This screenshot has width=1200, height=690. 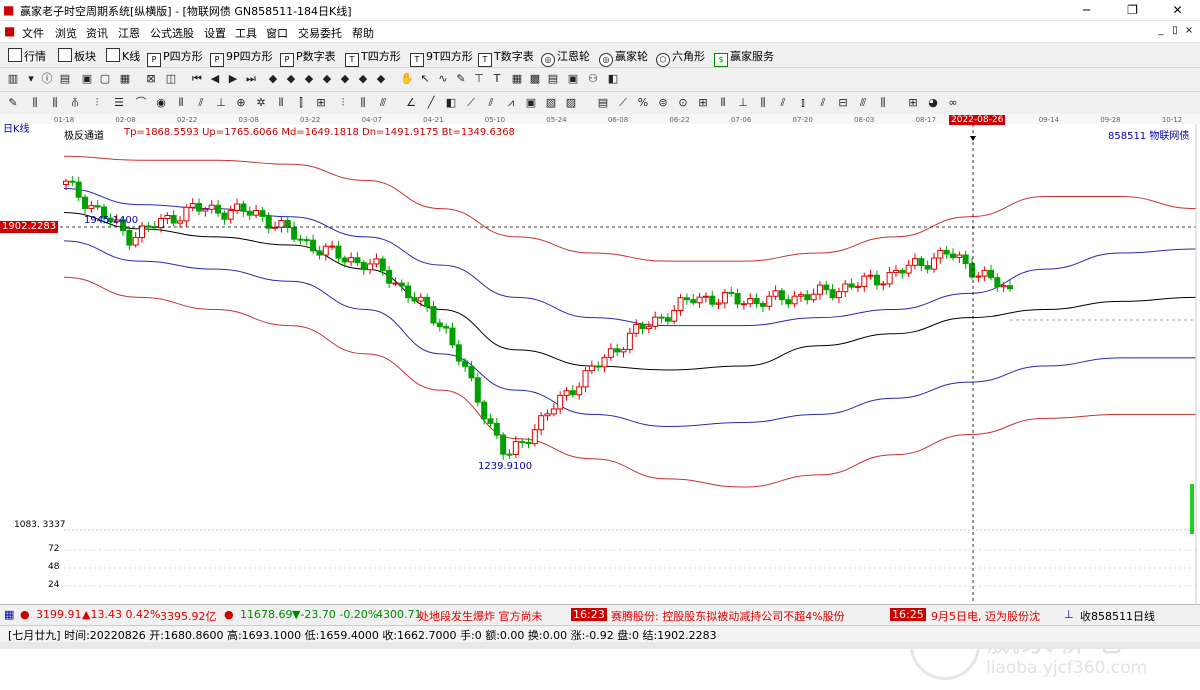 What do you see at coordinates (571, 103) in the screenshot?
I see `hatch-icon: ▨` at bounding box center [571, 103].